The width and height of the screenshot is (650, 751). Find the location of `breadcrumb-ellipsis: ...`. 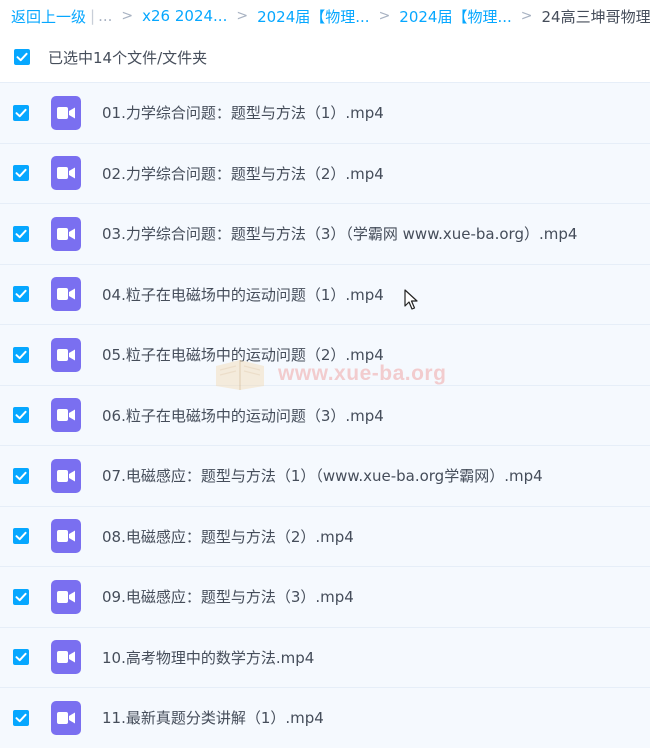

breadcrumb-ellipsis: ... is located at coordinates (105, 16).